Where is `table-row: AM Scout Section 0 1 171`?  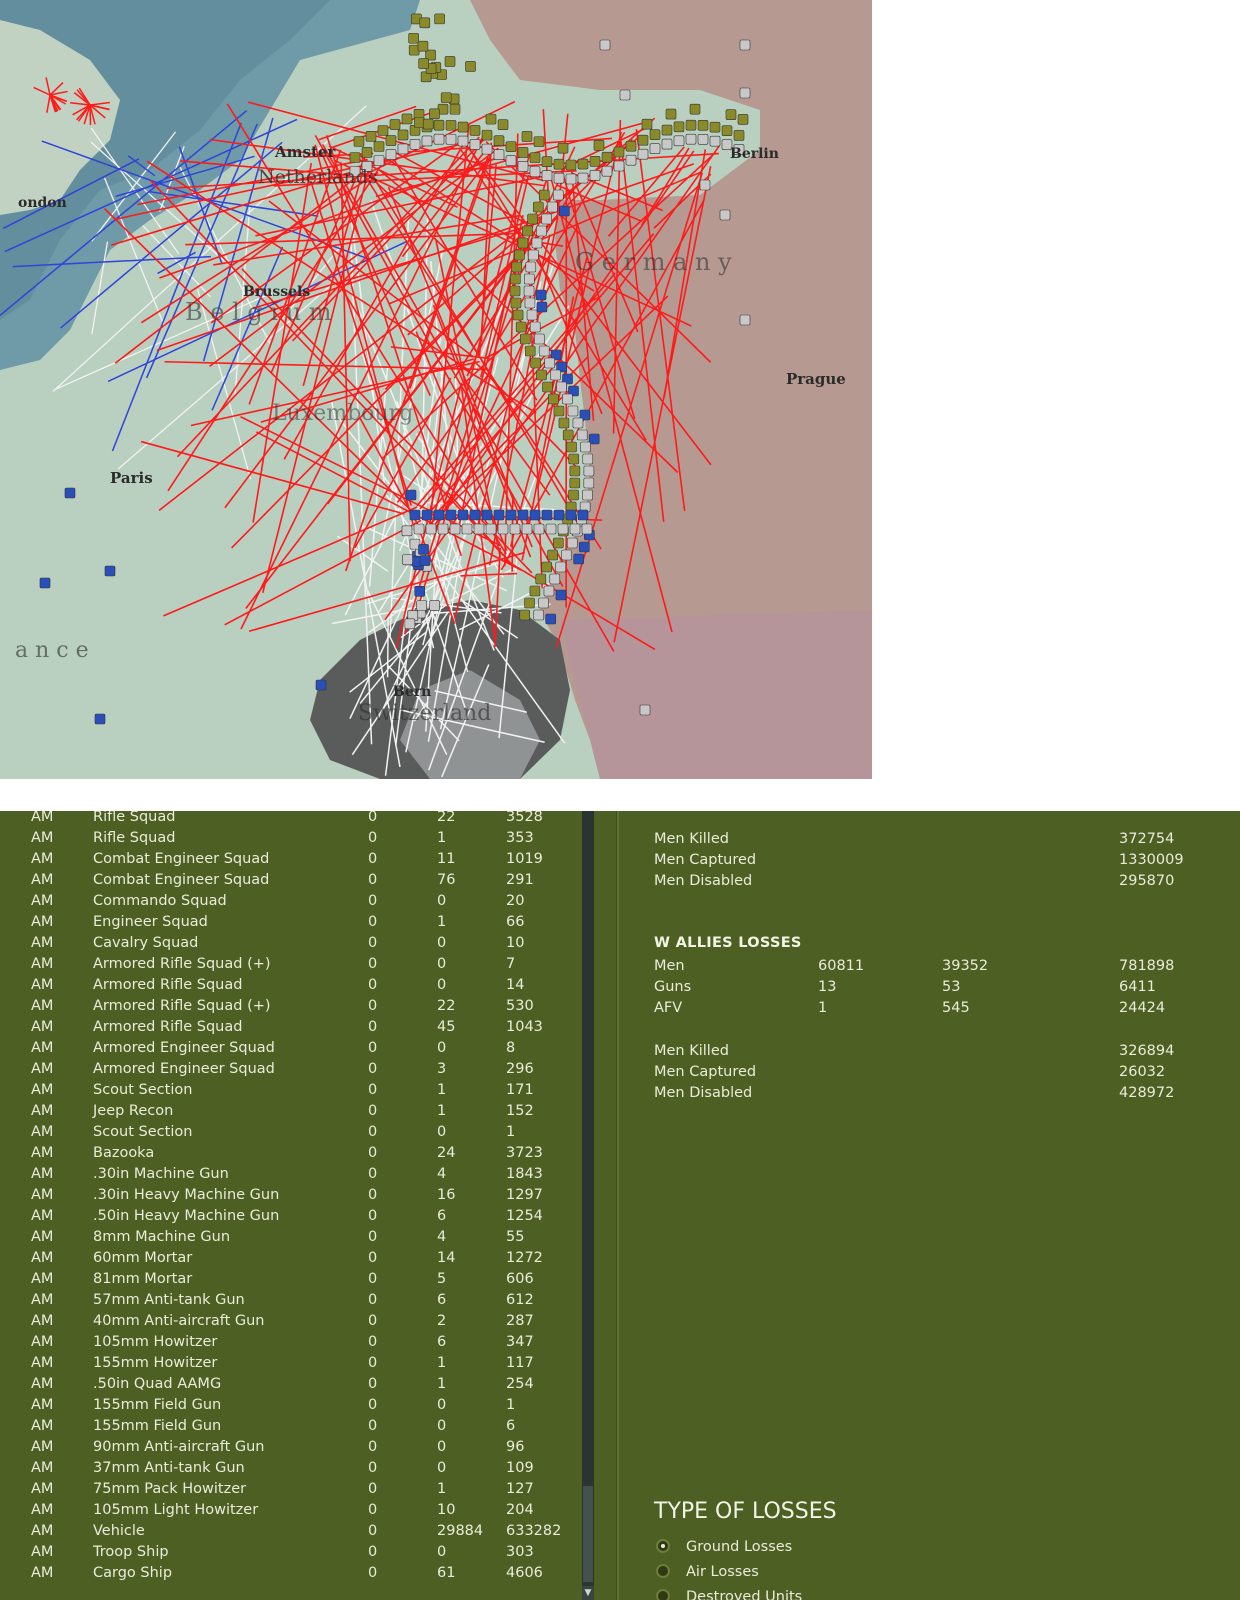 table-row: AM Scout Section 0 1 171 is located at coordinates (290, 1090).